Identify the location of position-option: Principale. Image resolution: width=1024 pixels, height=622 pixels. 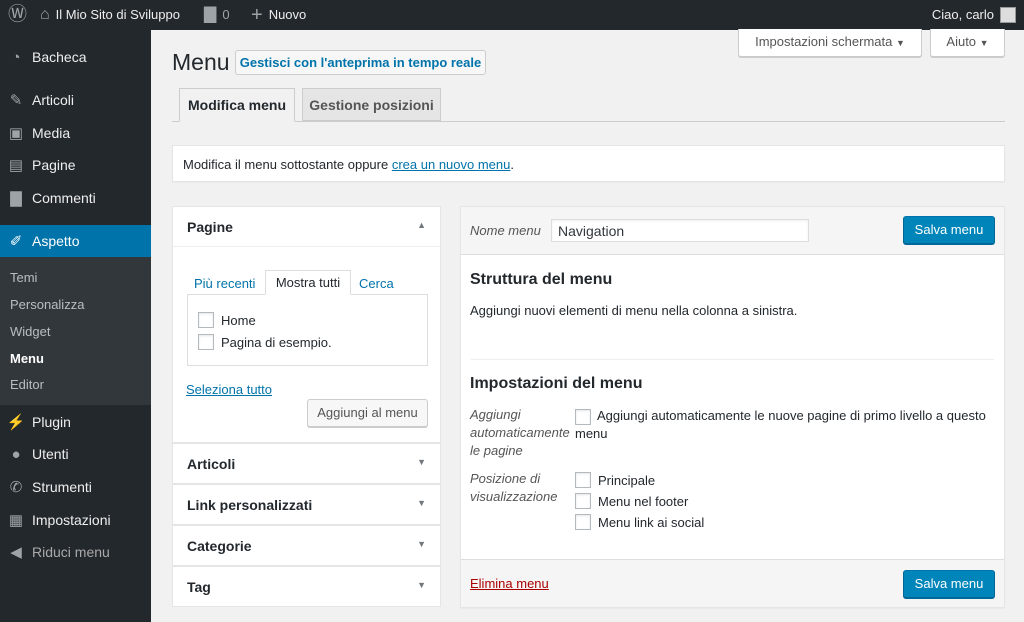
(615, 480).